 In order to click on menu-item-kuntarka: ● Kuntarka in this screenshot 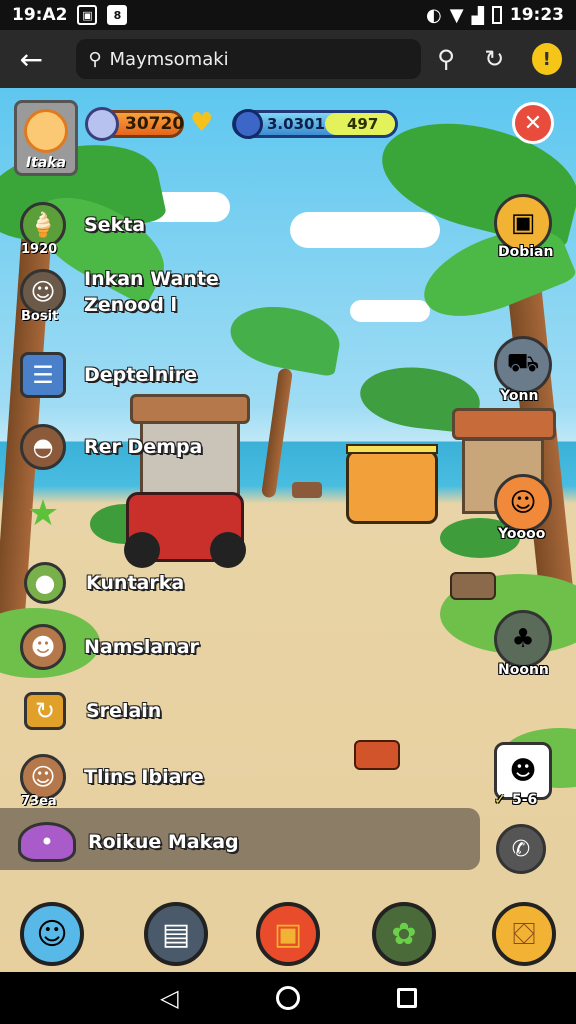, I will do `click(104, 583)`.